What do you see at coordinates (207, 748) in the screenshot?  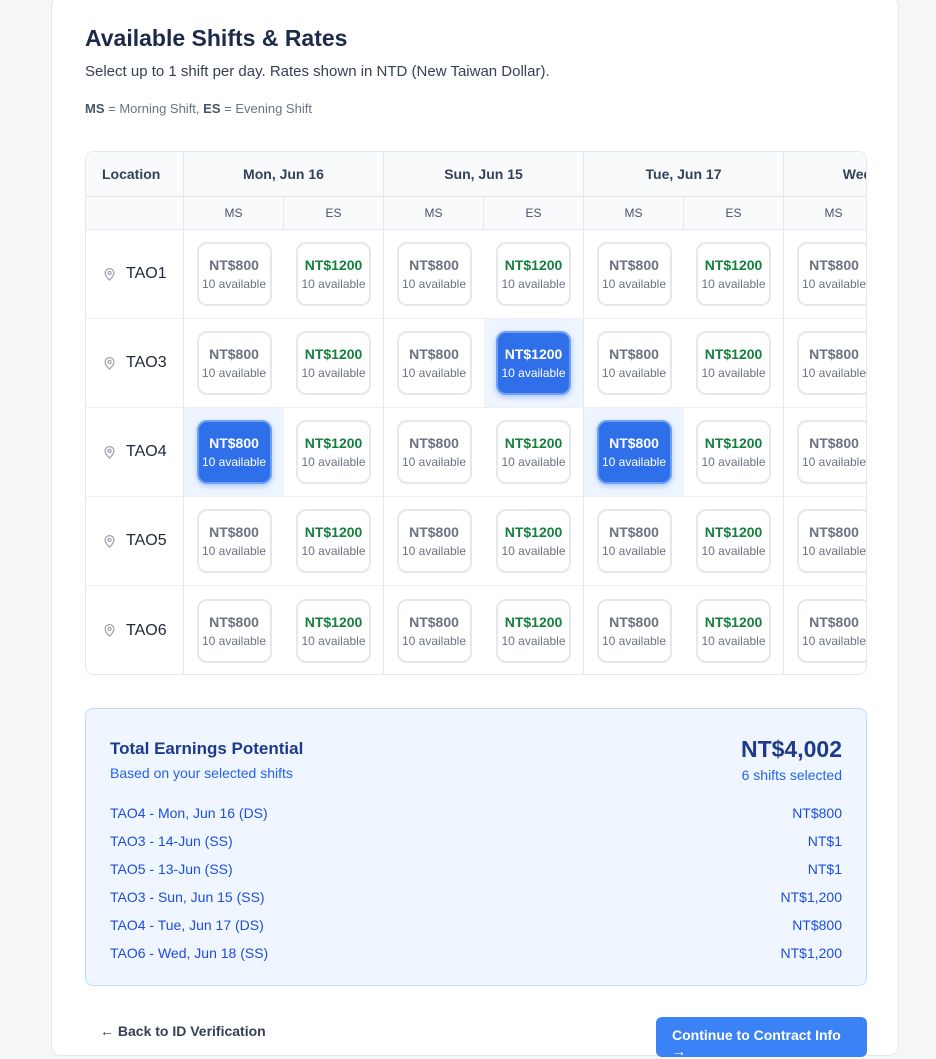 I see `earnings-title: Total Earnings Potential` at bounding box center [207, 748].